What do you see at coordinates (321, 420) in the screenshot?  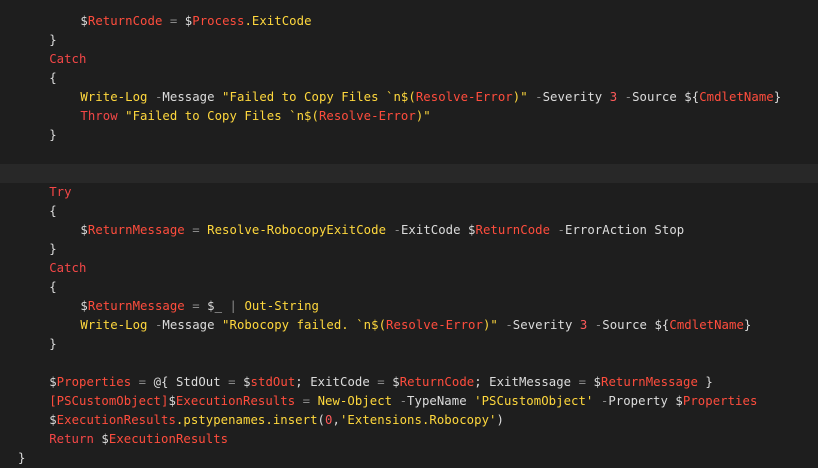 I see `code-token: (` at bounding box center [321, 420].